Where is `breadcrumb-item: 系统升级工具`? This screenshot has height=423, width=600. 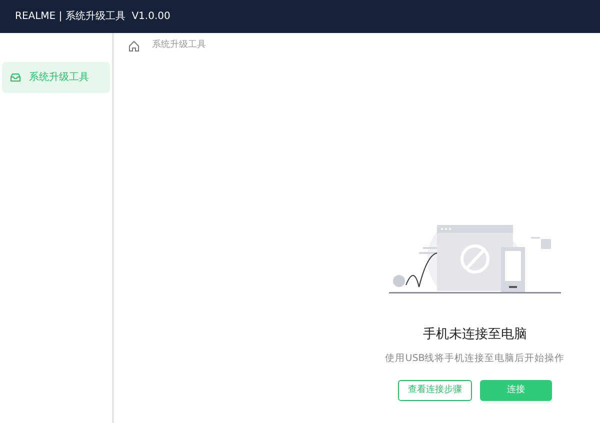 breadcrumb-item: 系统升级工具 is located at coordinates (179, 45).